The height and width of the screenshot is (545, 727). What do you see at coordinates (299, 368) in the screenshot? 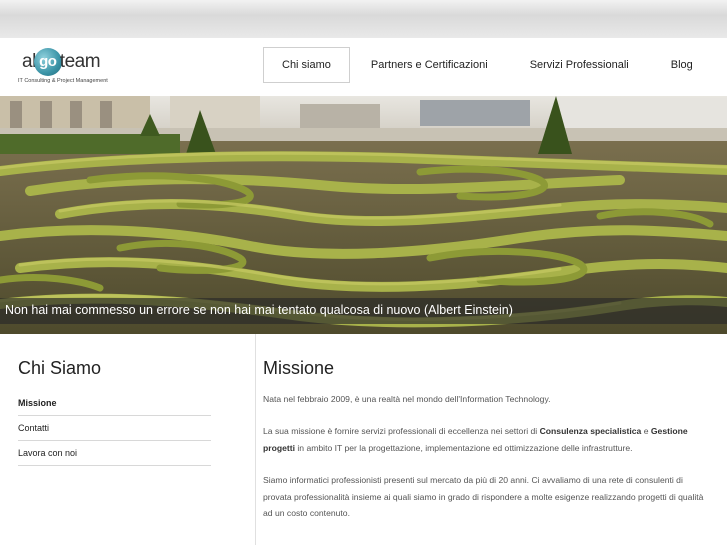
I see `page-title: Missione` at bounding box center [299, 368].